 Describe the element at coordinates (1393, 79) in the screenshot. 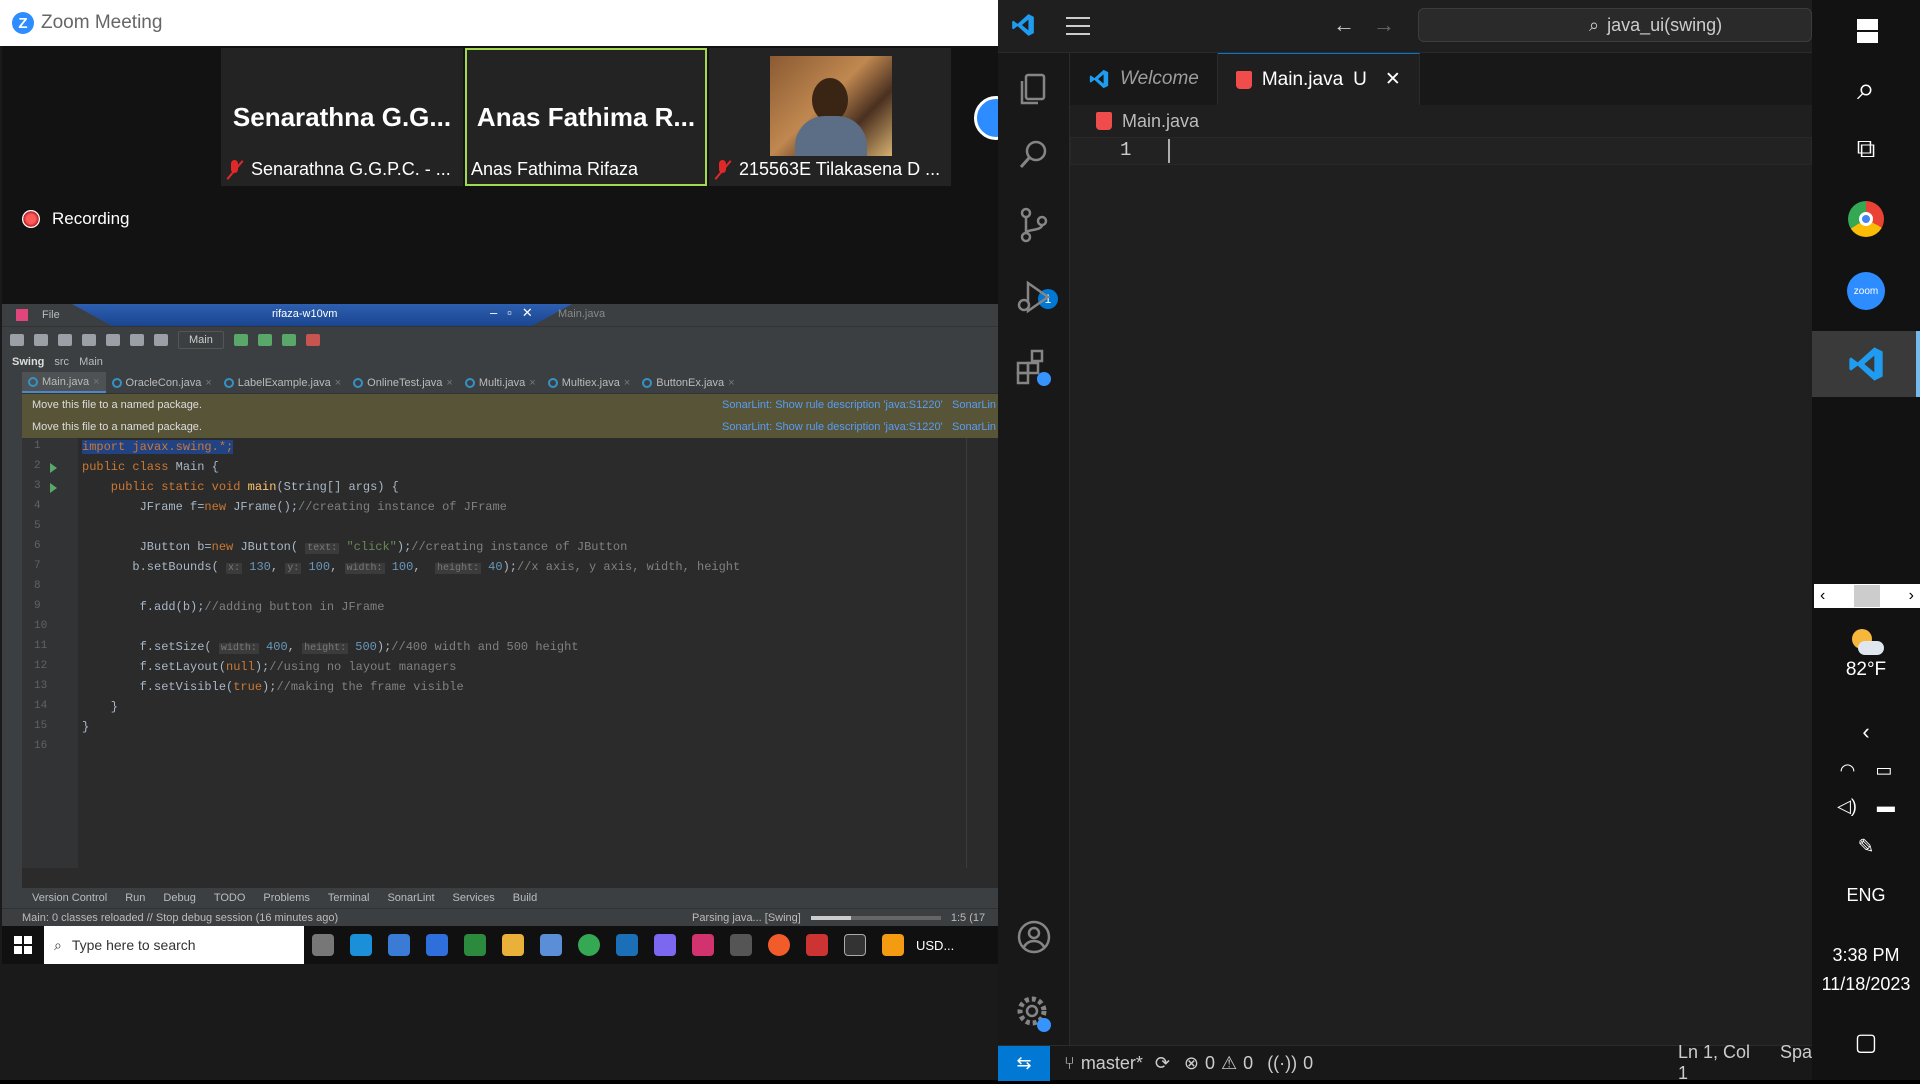

I see `close-icon: ✕` at that location.